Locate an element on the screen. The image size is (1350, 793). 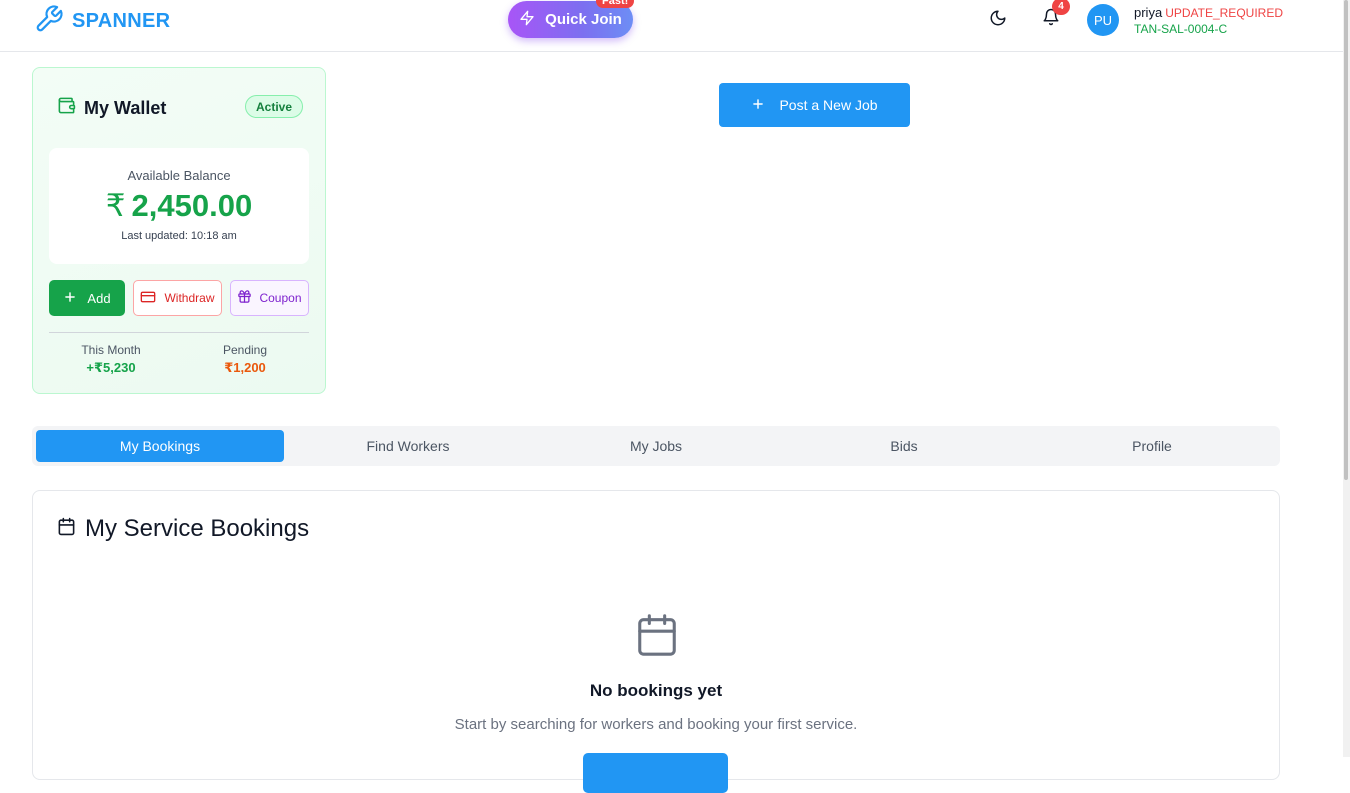
last-updated: Last updated: 10:18 am is located at coordinates (179, 236).